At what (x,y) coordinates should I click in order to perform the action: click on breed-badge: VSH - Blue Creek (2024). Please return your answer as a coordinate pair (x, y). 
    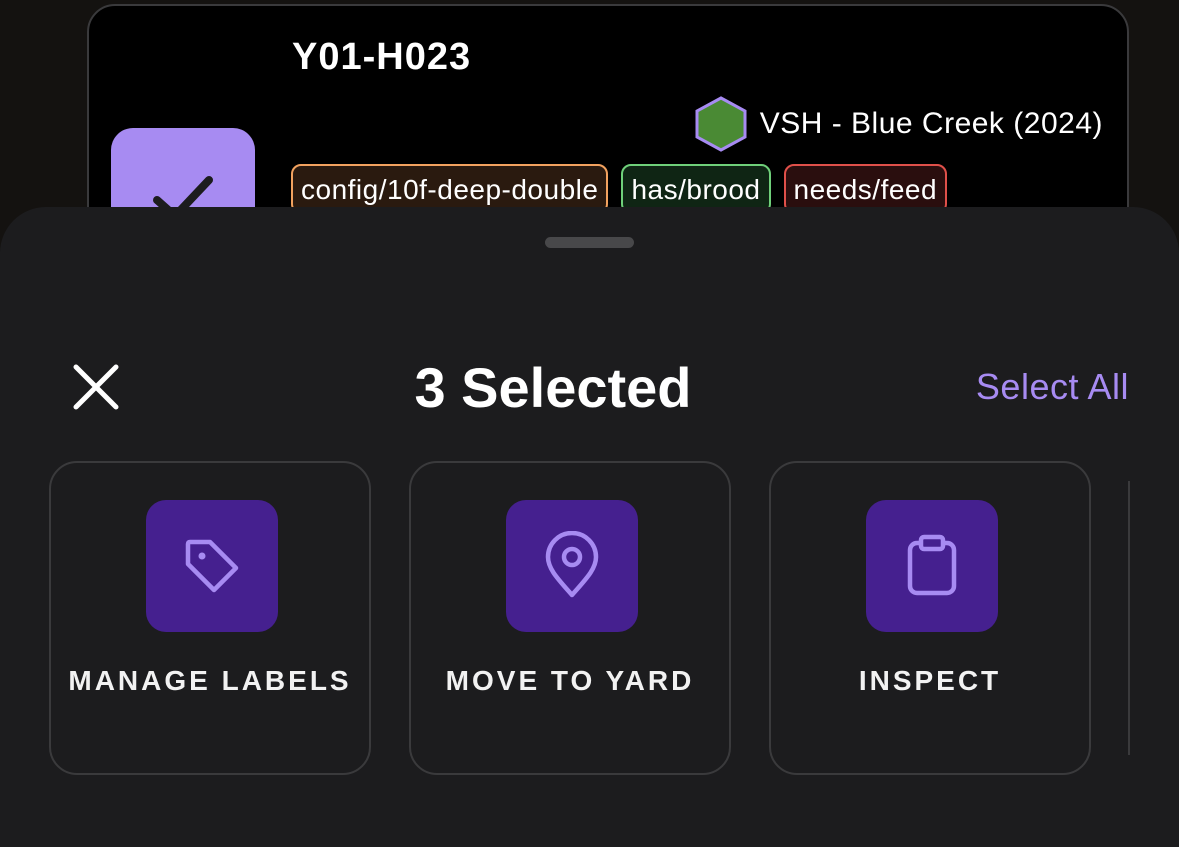
    Looking at the image, I should click on (898, 124).